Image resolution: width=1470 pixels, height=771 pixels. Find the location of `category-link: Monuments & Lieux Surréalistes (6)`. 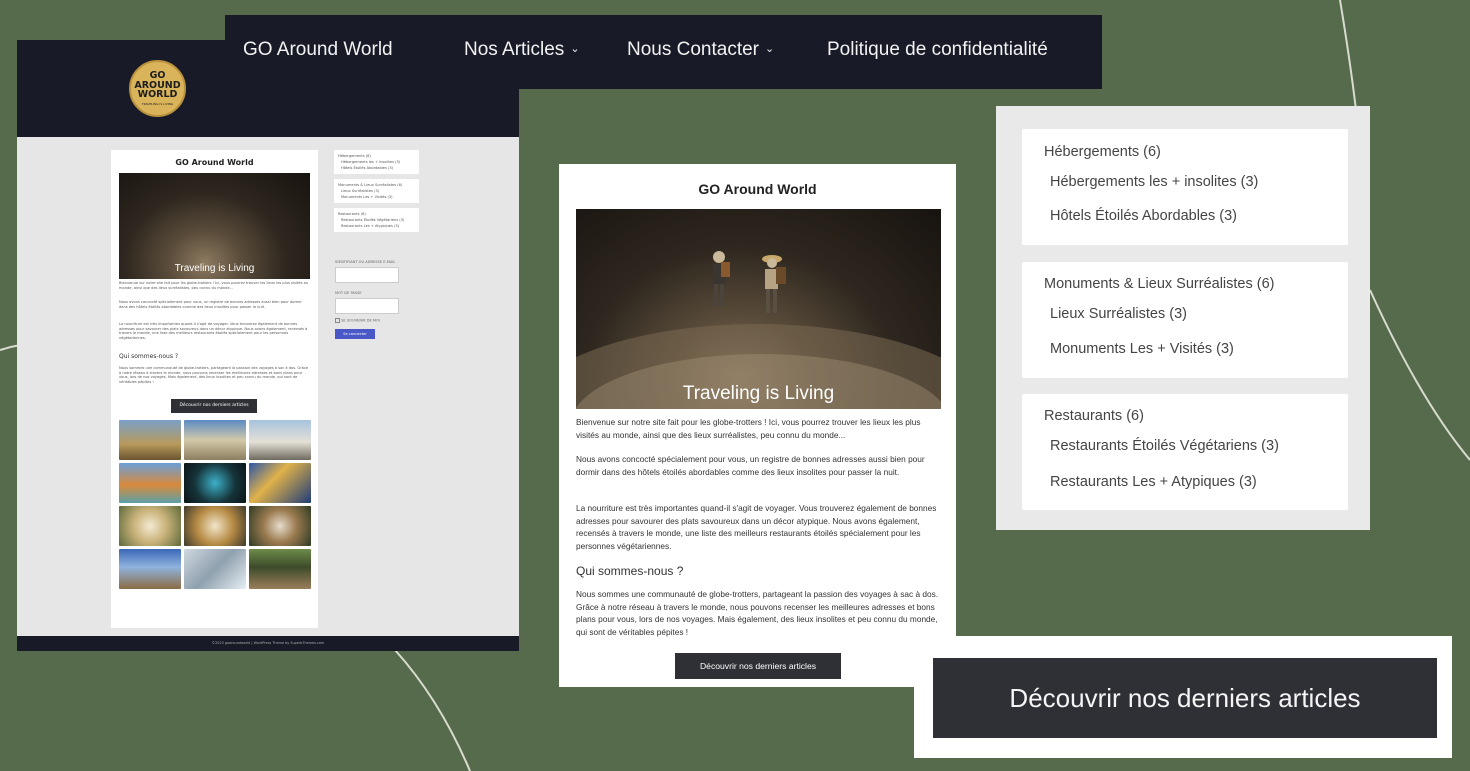

category-link: Monuments & Lieux Surréalistes (6) is located at coordinates (1159, 284).